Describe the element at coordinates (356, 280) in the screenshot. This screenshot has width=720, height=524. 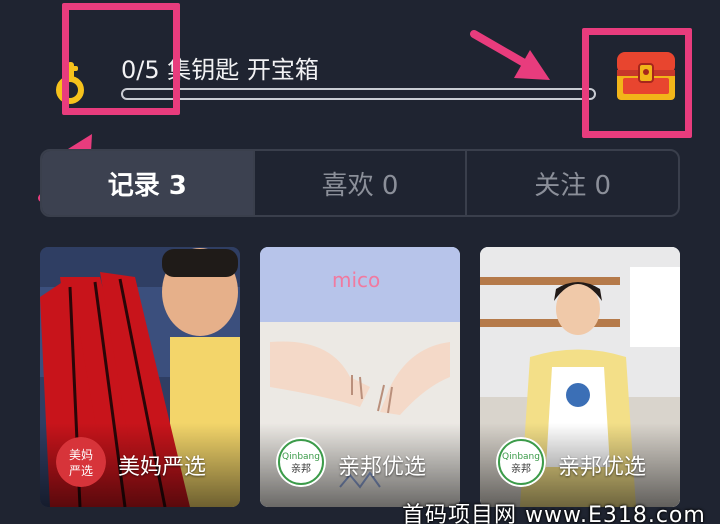
I see `svg-text: mico` at that location.